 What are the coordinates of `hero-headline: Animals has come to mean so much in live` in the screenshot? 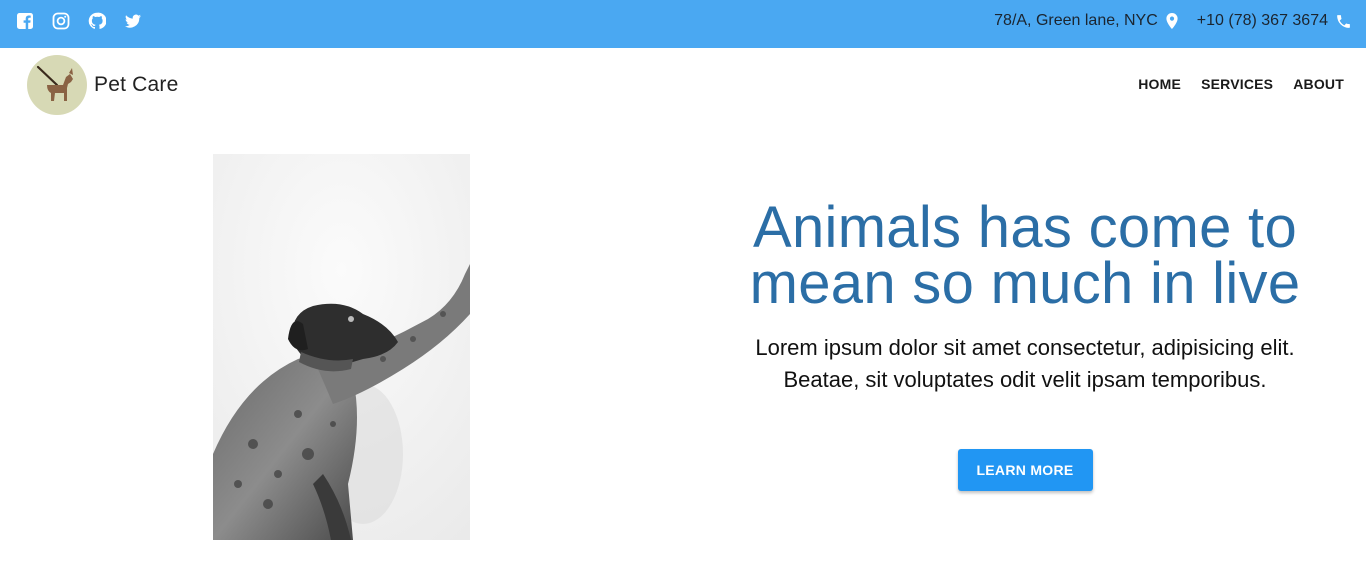 It's located at (1025, 256).